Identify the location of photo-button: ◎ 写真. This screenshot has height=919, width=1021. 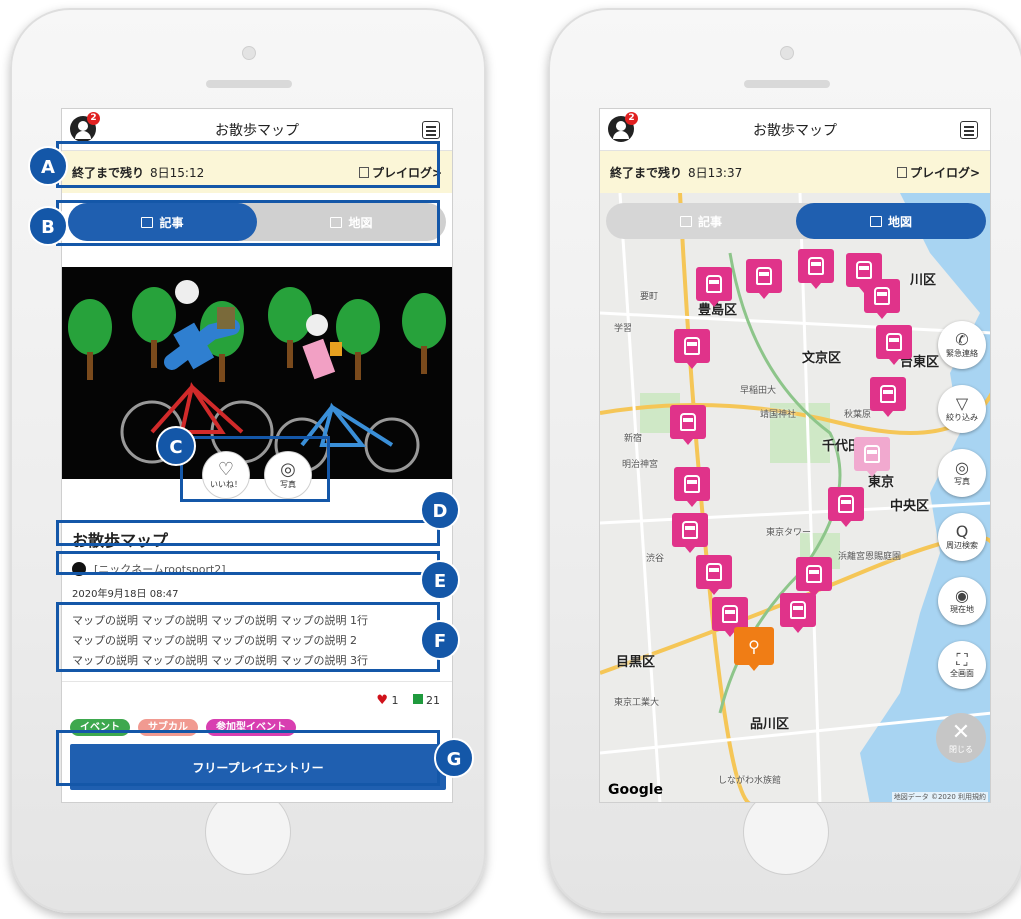
(962, 473).